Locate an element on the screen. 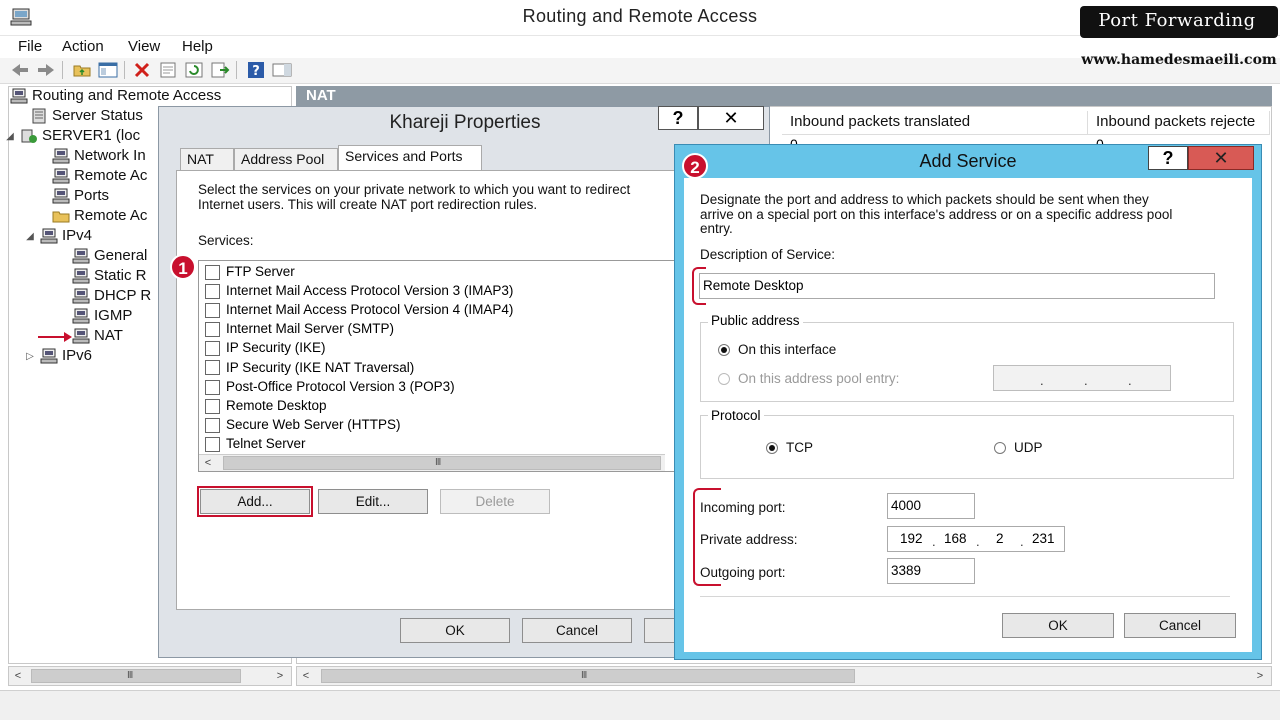  column-inbound-translated: Inbound packets translated is located at coordinates (935, 123).